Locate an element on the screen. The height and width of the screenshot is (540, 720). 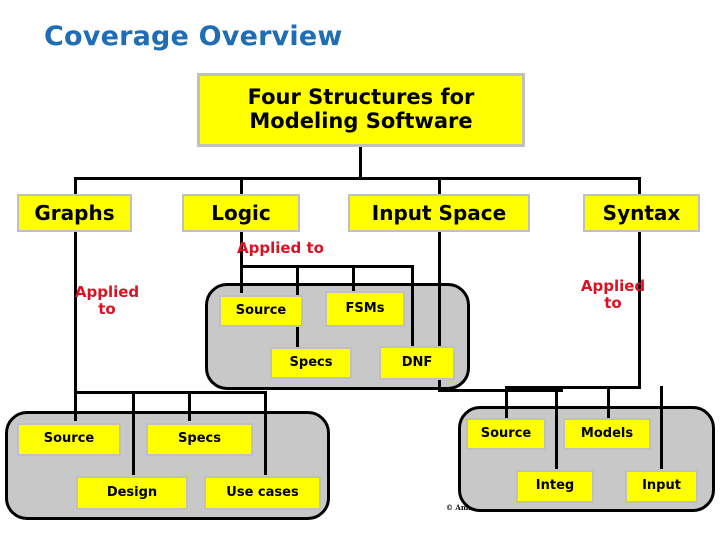
structure-node-syntax: Syntax is located at coordinates (641, 213).